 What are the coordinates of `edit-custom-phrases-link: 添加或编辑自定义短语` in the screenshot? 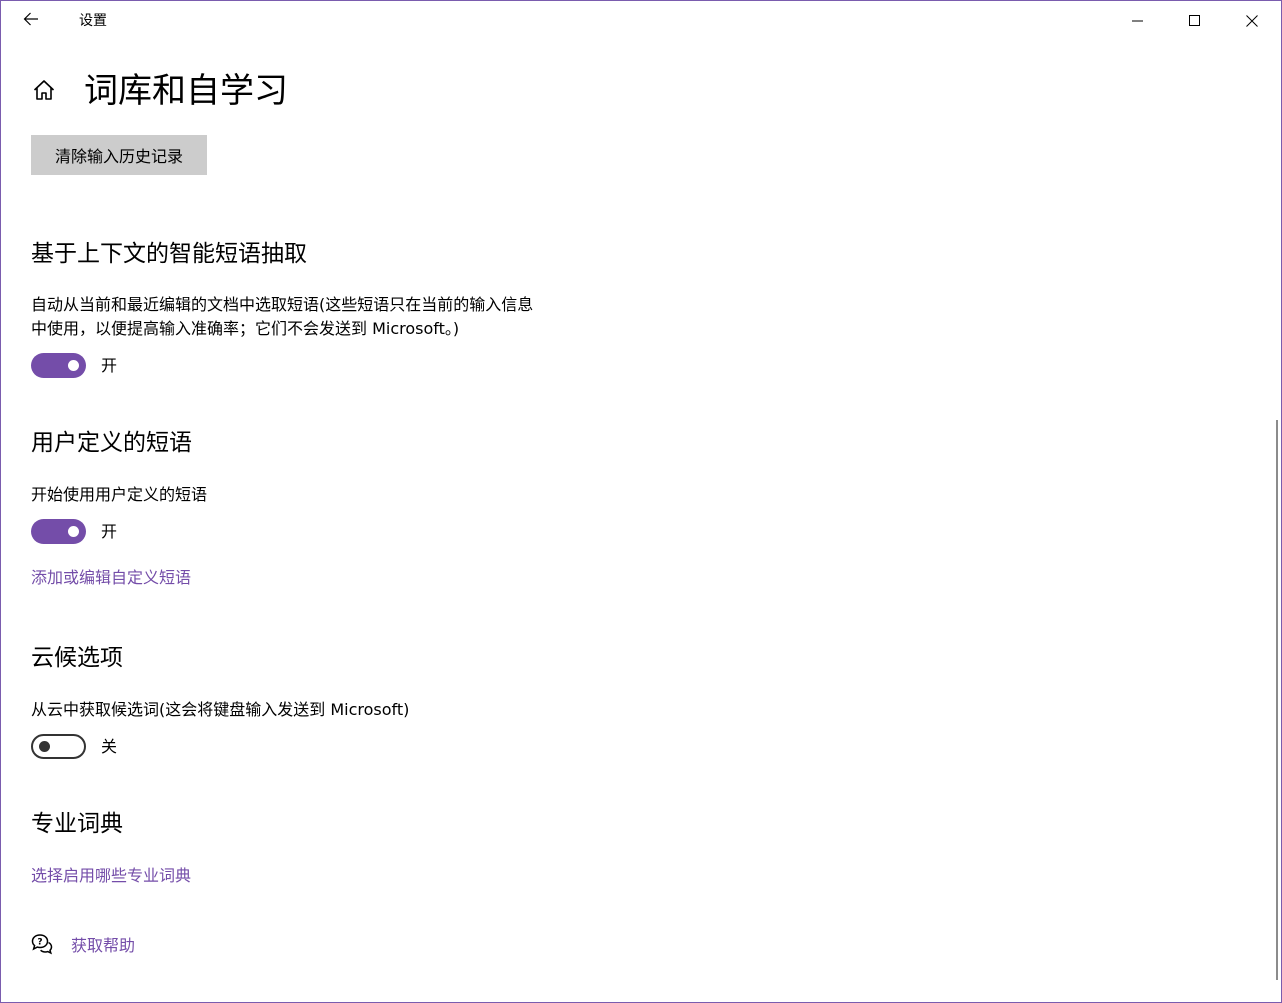 It's located at (111, 578).